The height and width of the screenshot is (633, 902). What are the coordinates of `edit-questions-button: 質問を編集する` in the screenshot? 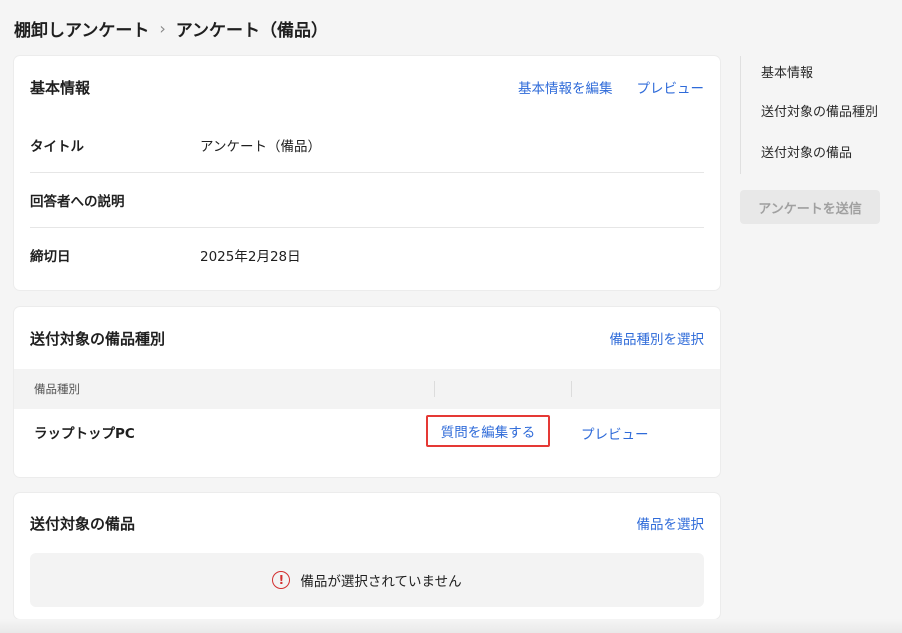 It's located at (488, 431).